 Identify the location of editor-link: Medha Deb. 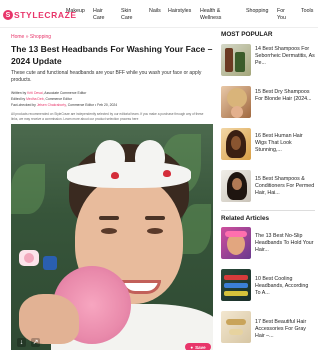
(35, 99).